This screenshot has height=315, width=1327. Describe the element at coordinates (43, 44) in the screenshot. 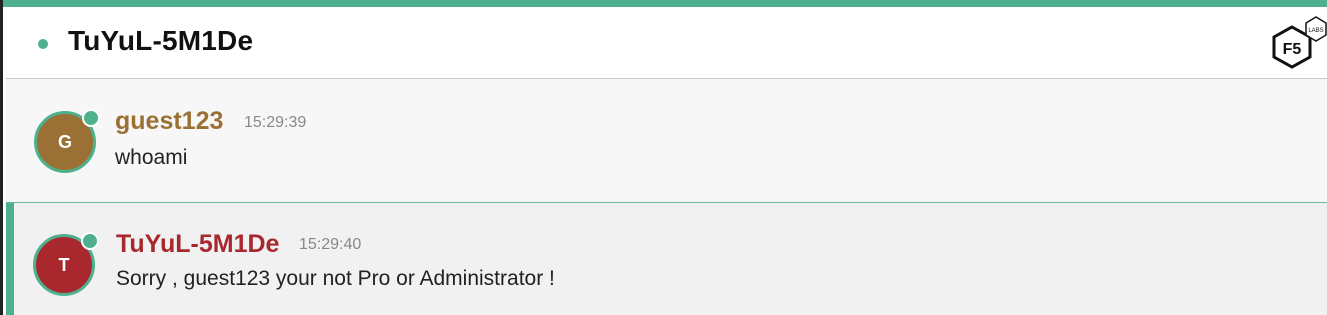

I see `room-status-icon` at that location.